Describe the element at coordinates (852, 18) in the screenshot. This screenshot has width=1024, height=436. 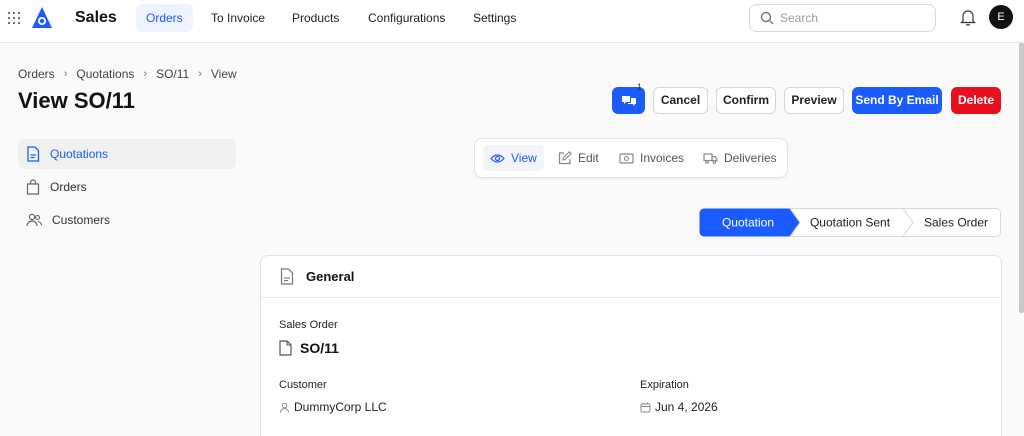
I see `search-input` at that location.